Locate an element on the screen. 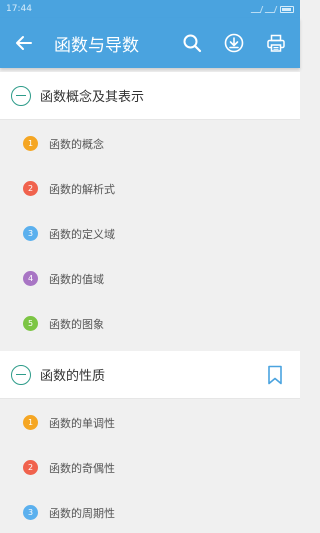 The image size is (320, 533). number-badge: 5 is located at coordinates (30, 323).